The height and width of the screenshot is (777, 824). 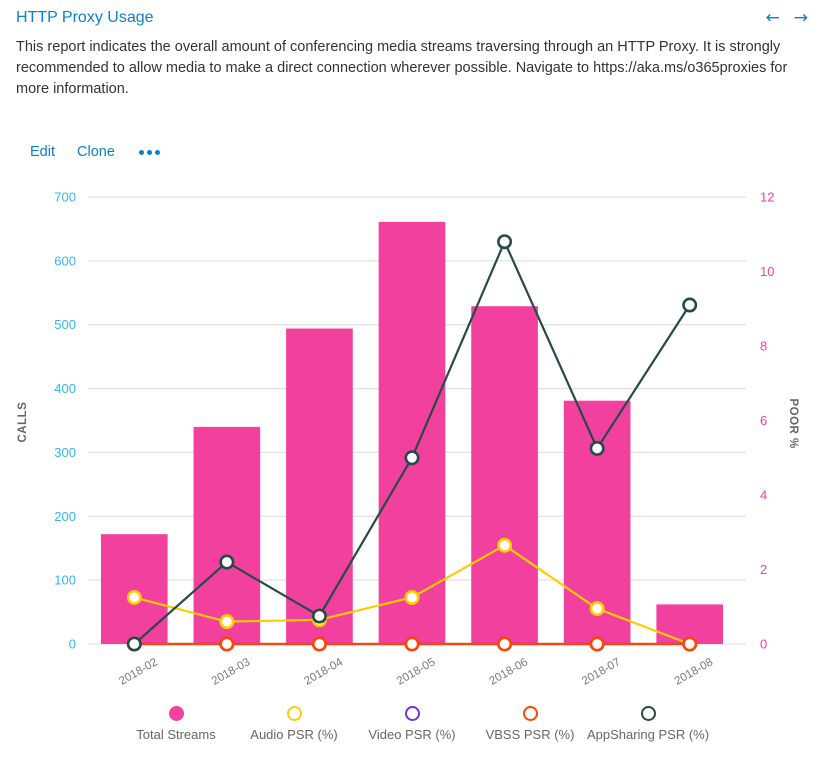 I want to click on edit-link: Edit, so click(x=42, y=152).